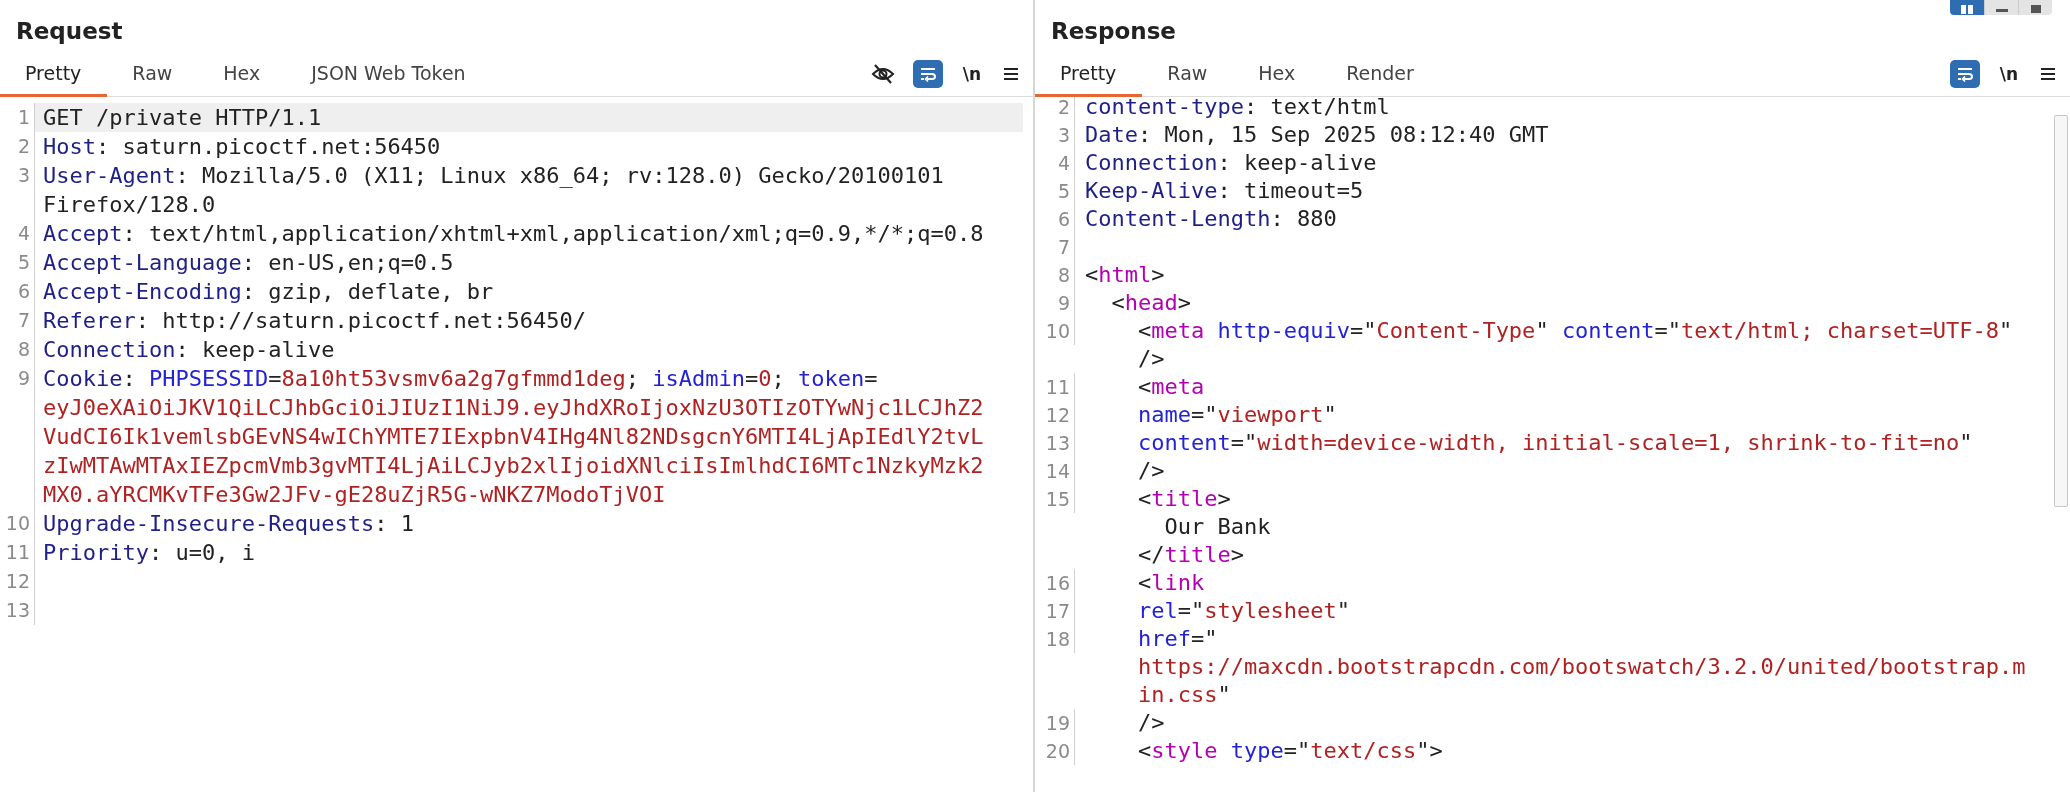  I want to click on code-line: Our Bank, so click(1217, 527).